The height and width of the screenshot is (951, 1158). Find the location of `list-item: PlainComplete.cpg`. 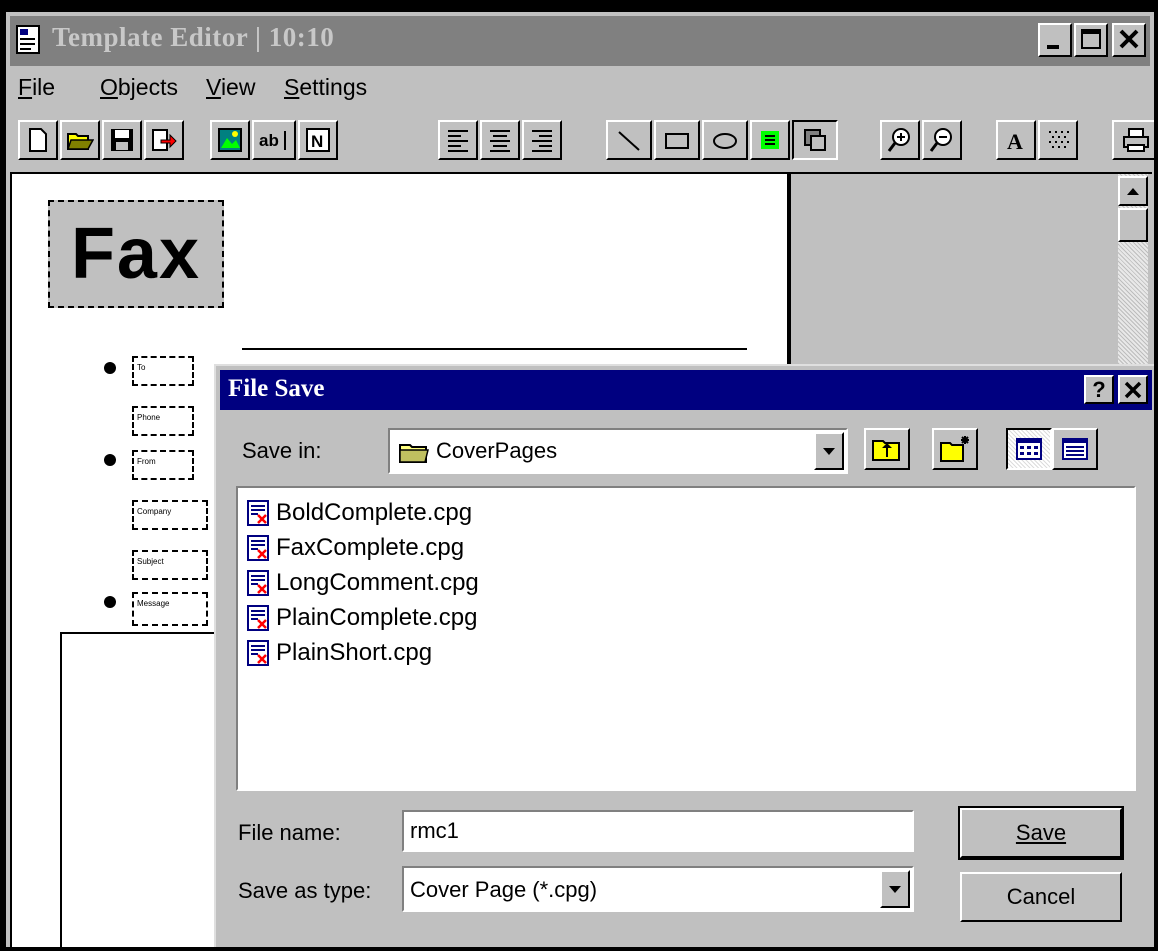

list-item: PlainComplete.cpg is located at coordinates (361, 618).